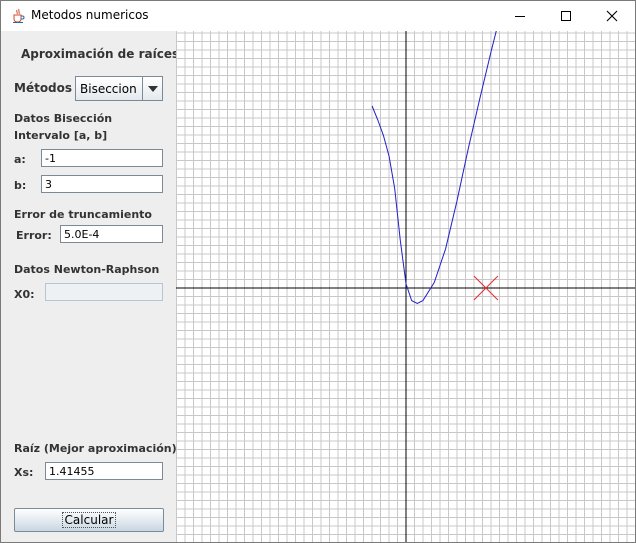 Image resolution: width=636 pixels, height=543 pixels. Describe the element at coordinates (24, 294) in the screenshot. I see `x0-label: X0:` at that location.